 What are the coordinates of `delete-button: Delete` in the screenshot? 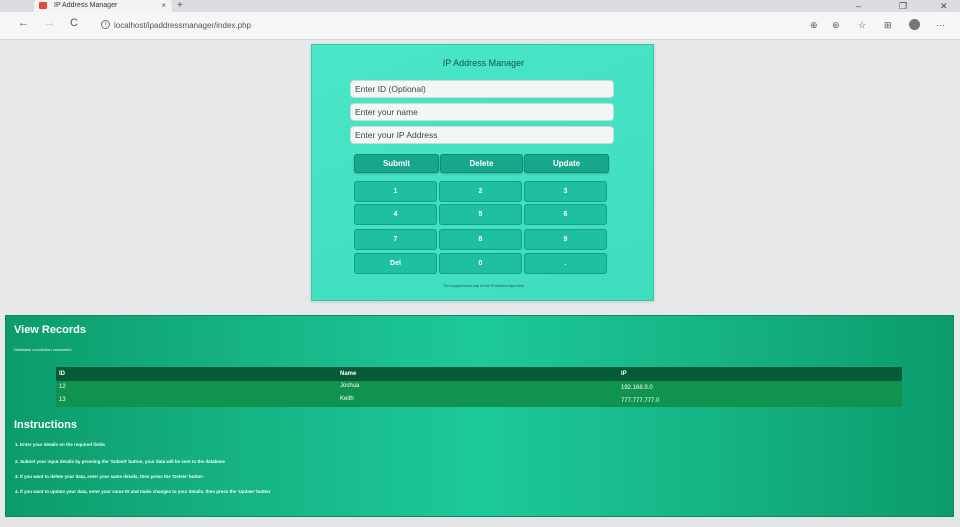 It's located at (481, 163).